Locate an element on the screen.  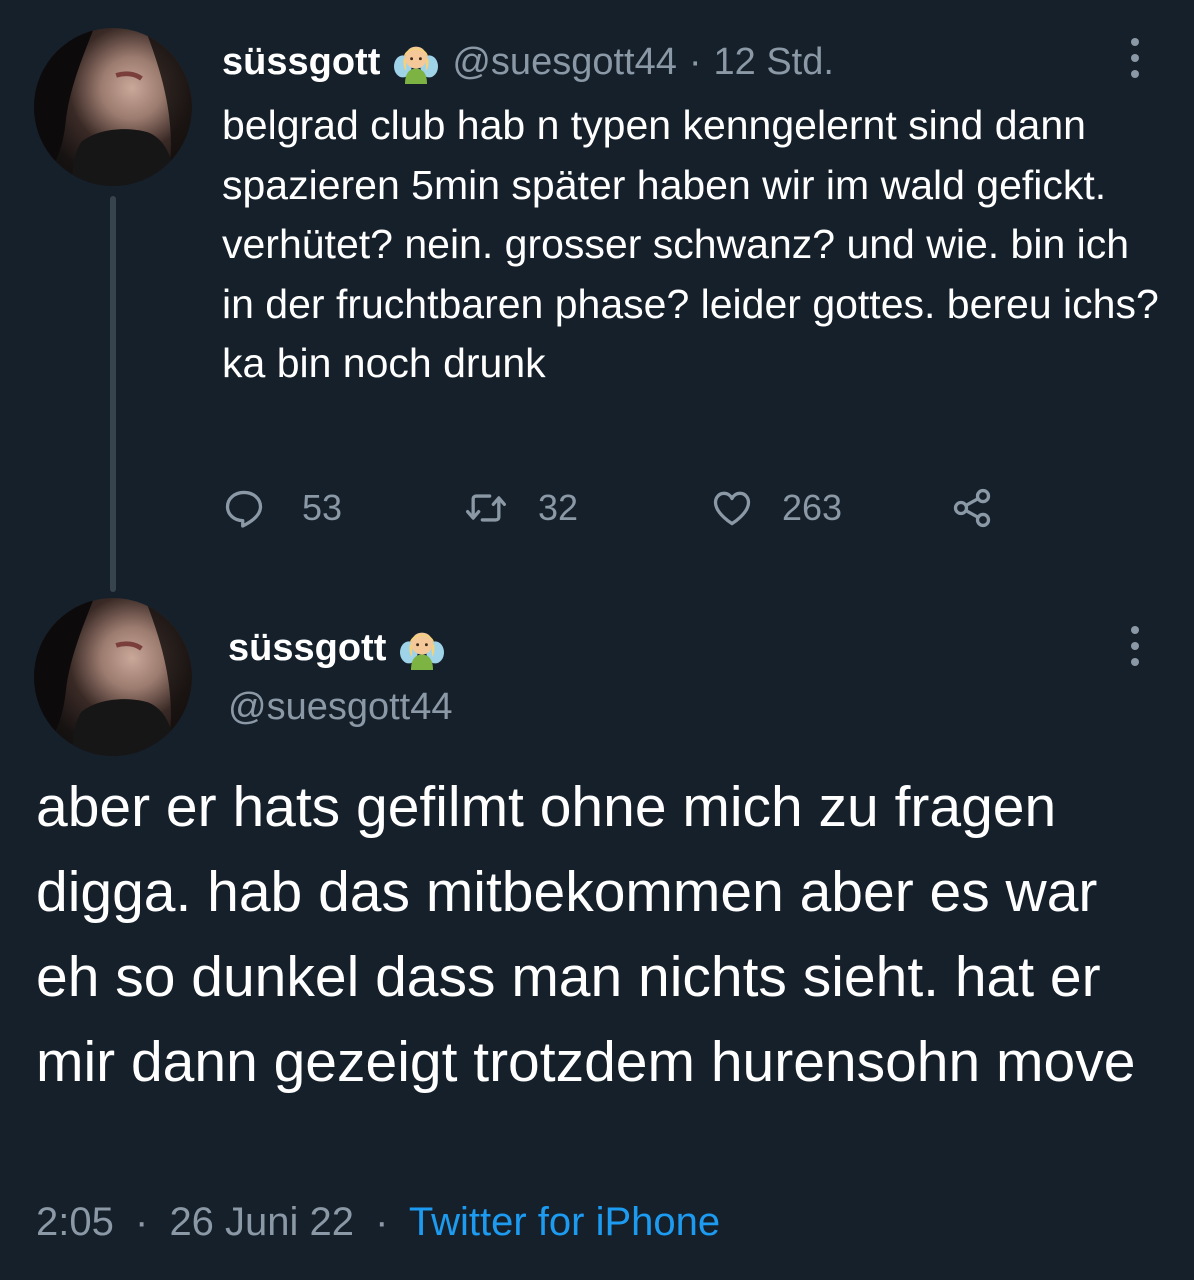
tweet-metadata: 2:05 · 26 Juni 22 · Twitter for iPhone is located at coordinates (378, 1222).